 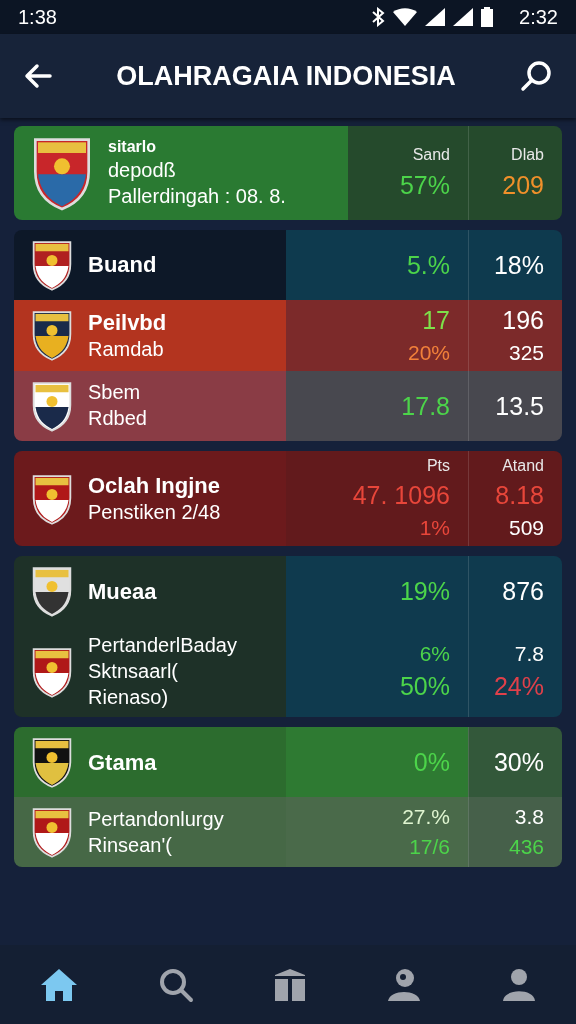 What do you see at coordinates (429, 847) in the screenshot?
I see `stat-value: 17/6` at bounding box center [429, 847].